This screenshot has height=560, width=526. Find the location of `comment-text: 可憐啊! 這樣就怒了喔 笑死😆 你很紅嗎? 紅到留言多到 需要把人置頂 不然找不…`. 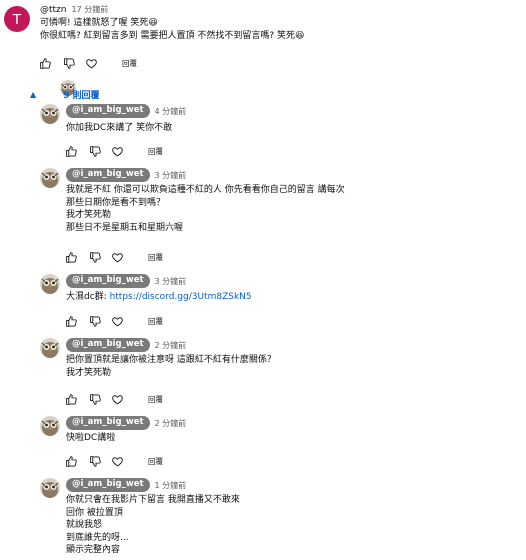

comment-text: 可憐啊! 這樣就怒了喔 笑死😆 你很紅嗎? 紅到留言多到 需要把人置頂 不然找不… is located at coordinates (172, 29).